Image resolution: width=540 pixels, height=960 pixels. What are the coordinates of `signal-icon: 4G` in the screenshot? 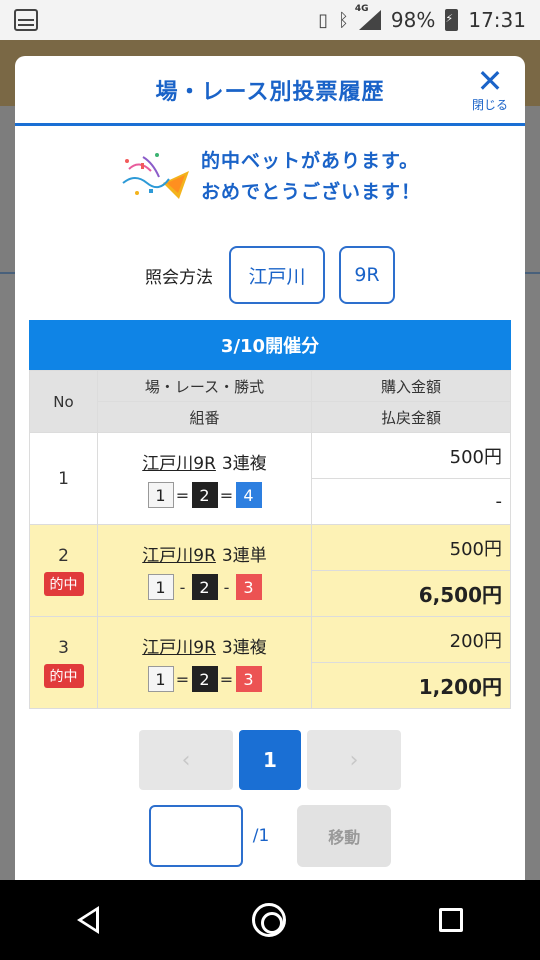 It's located at (368, 17).